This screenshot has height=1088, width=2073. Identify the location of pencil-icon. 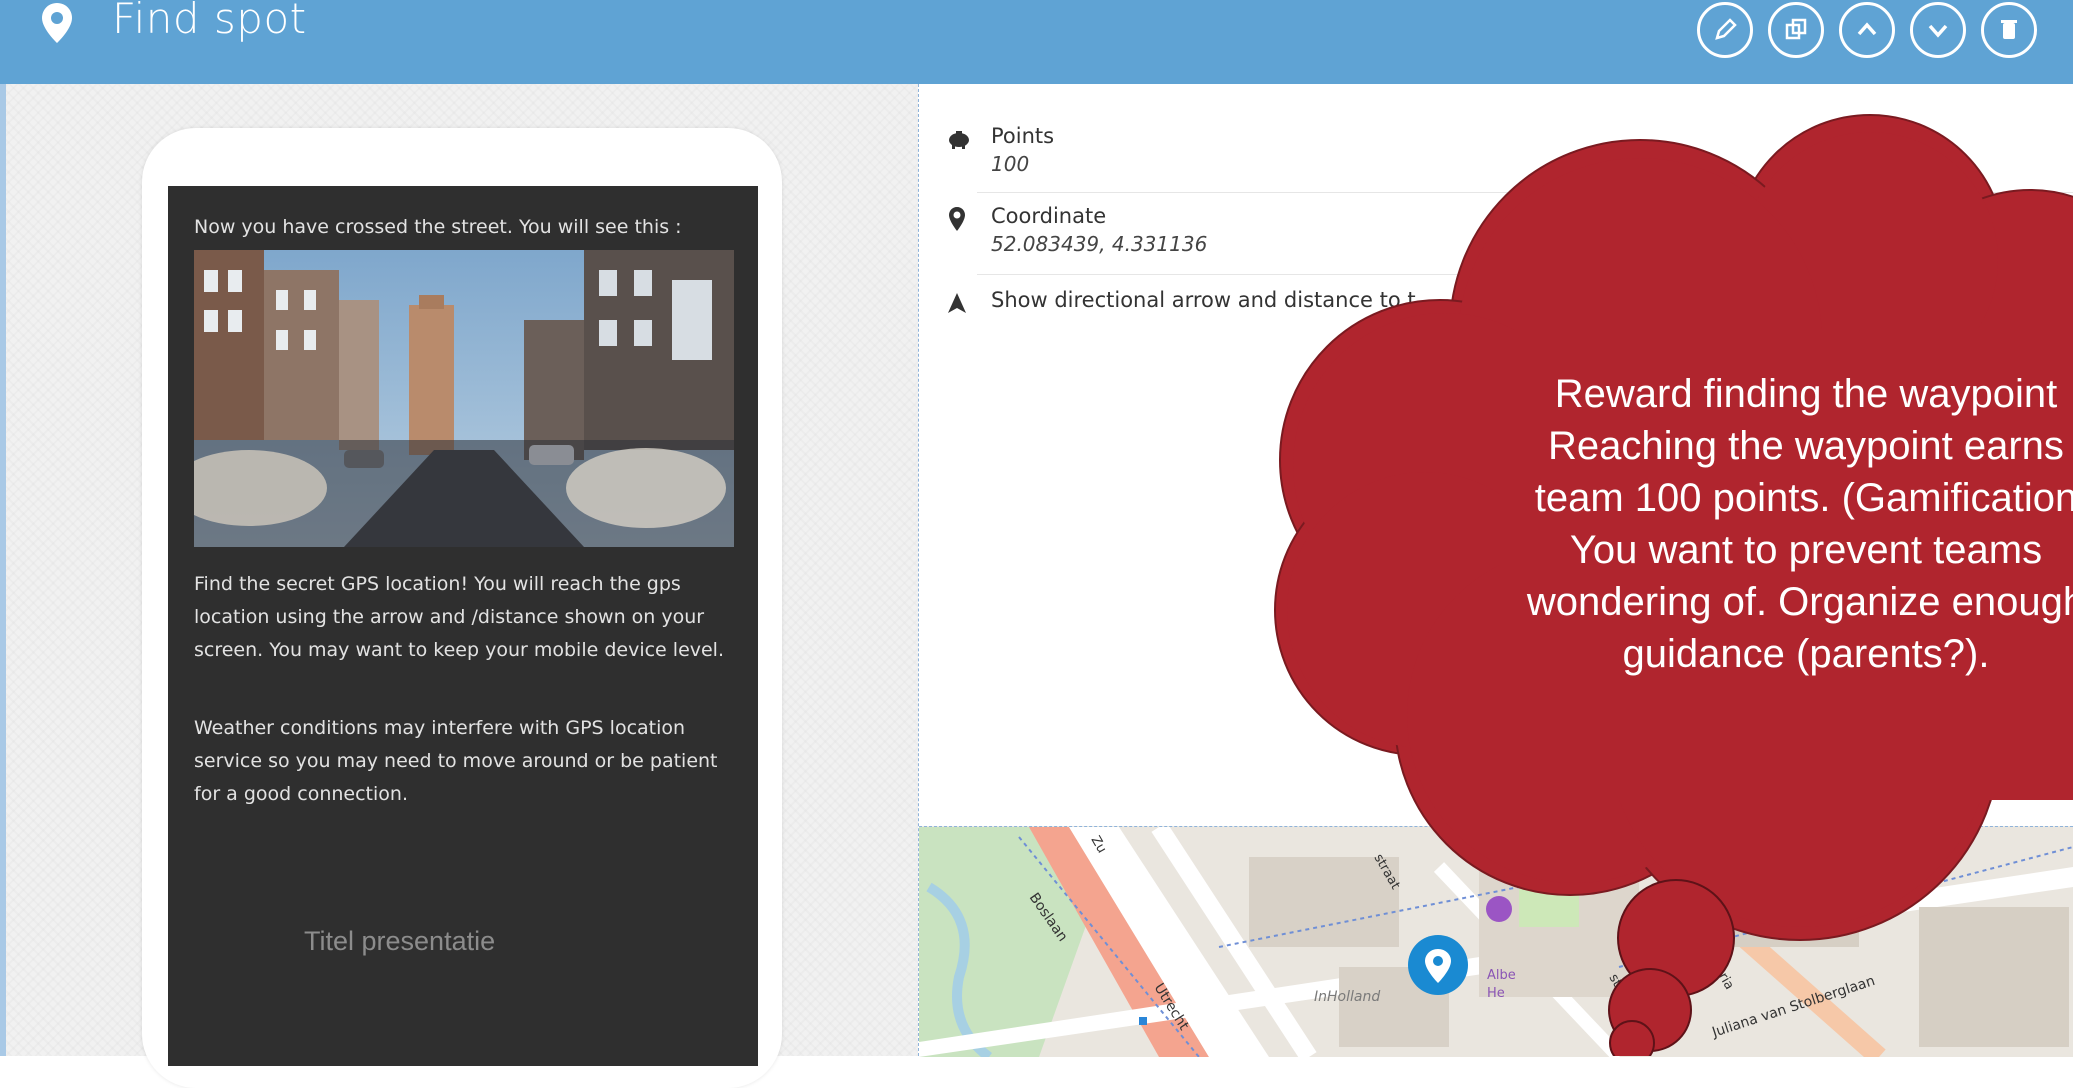
(1726, 29).